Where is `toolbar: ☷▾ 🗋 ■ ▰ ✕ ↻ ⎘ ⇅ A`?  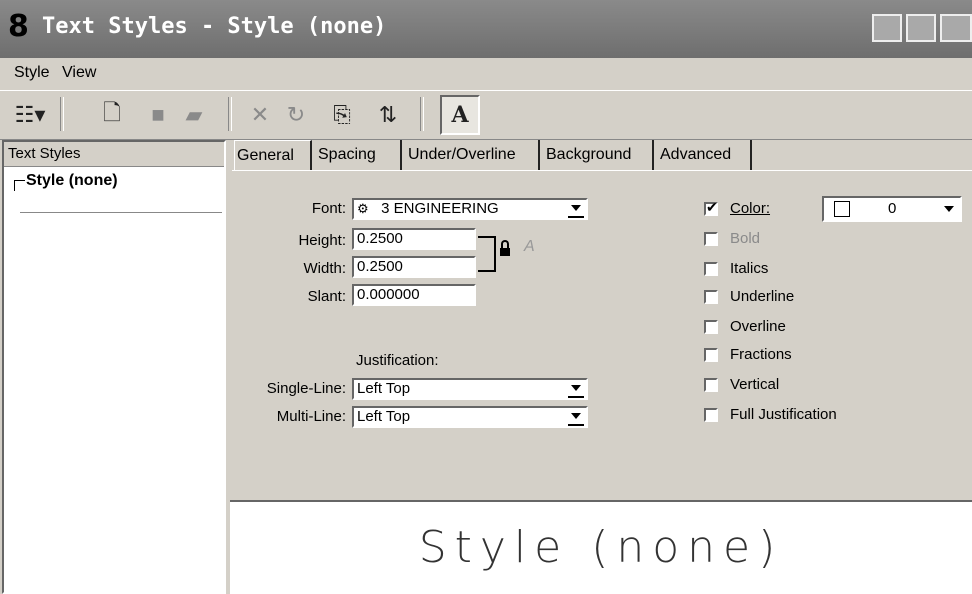 toolbar: ☷▾ 🗋 ■ ▰ ✕ ↻ ⎘ ⇅ A is located at coordinates (486, 115).